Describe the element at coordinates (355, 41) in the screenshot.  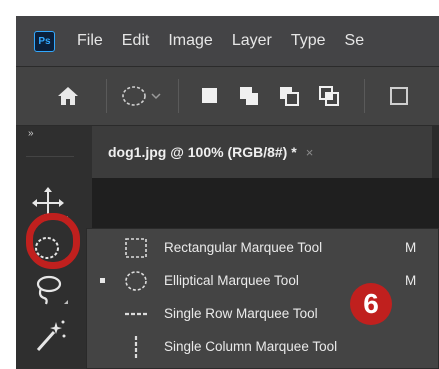
I see `menu-select: Se` at that location.